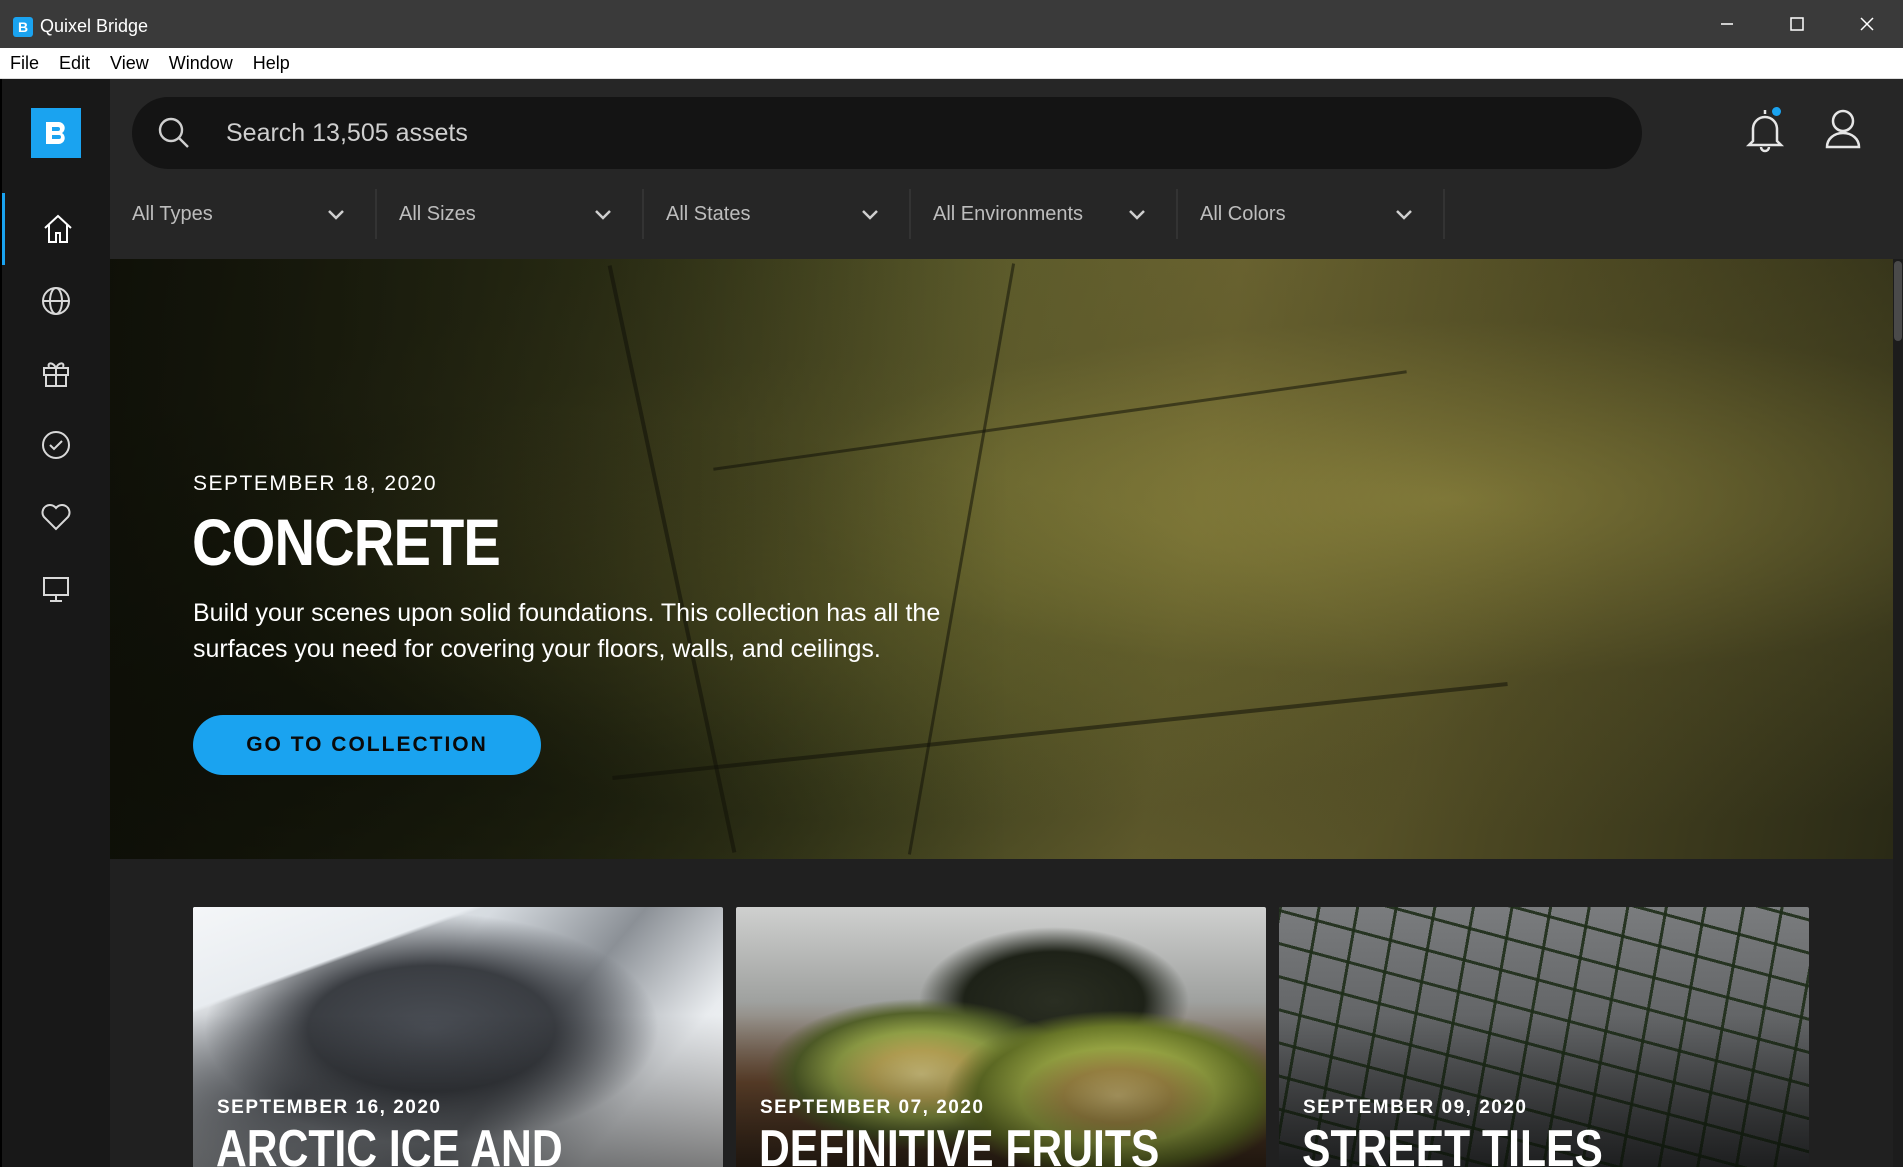 This screenshot has width=1903, height=1167. I want to click on filter-label: All Sizes, so click(437, 214).